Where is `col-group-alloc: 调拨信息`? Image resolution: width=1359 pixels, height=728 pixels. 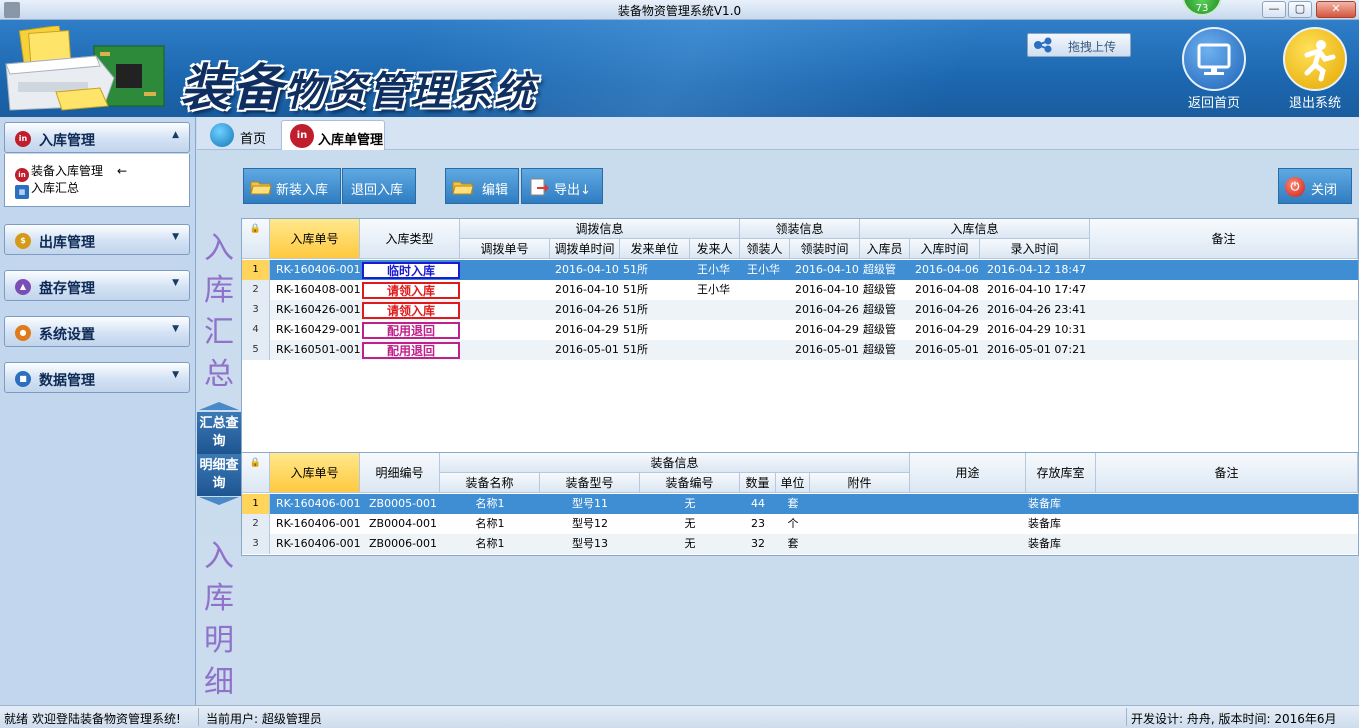
col-group-alloc: 调拨信息 is located at coordinates (600, 229).